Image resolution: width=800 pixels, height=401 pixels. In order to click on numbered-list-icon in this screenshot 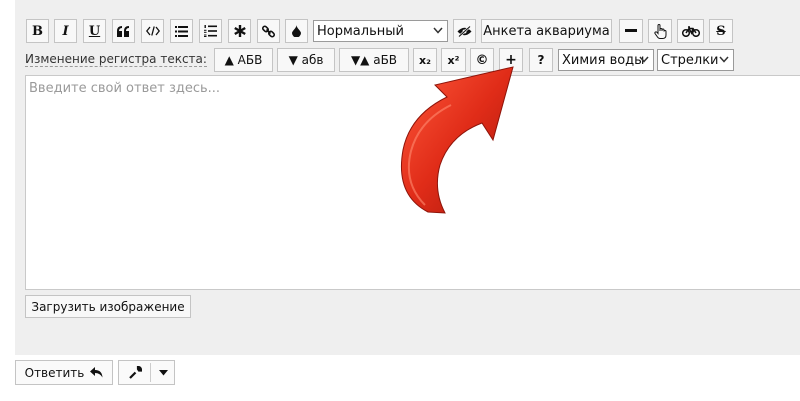, I will do `click(210, 31)`.